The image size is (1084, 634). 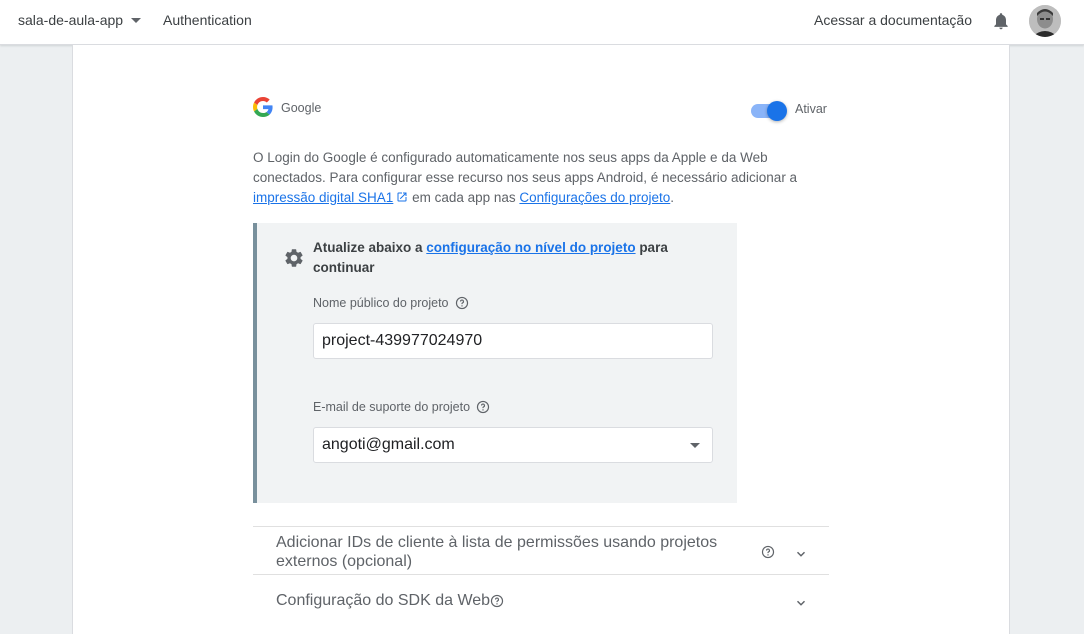 I want to click on gear-icon, so click(x=294, y=258).